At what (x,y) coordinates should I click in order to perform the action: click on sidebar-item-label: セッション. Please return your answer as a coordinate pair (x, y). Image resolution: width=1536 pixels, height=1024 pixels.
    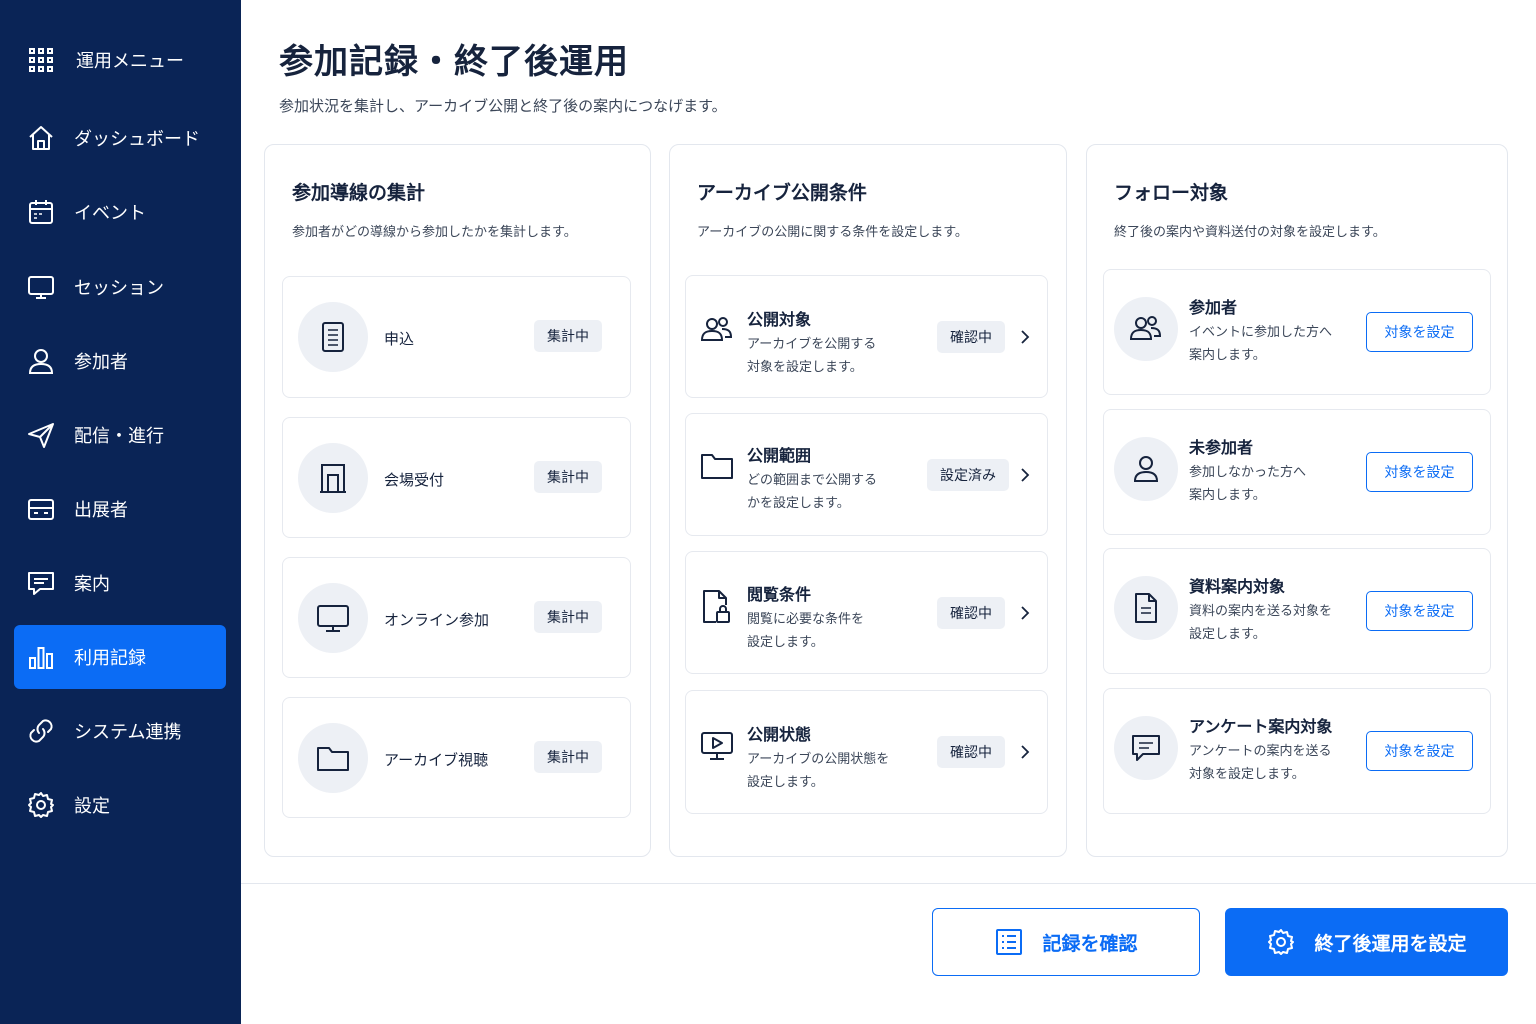
    Looking at the image, I should click on (119, 288).